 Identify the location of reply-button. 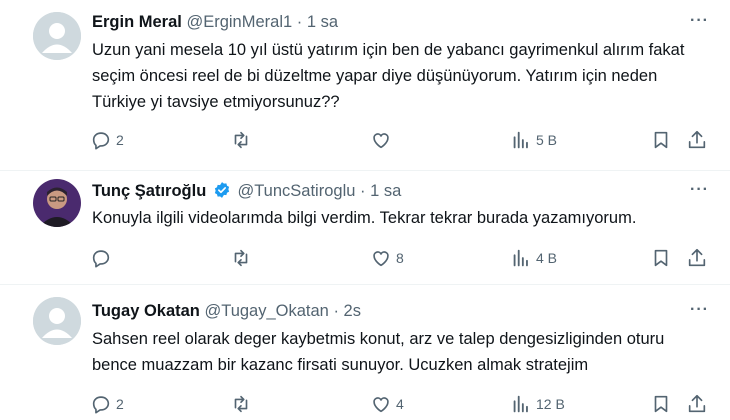
(103, 258).